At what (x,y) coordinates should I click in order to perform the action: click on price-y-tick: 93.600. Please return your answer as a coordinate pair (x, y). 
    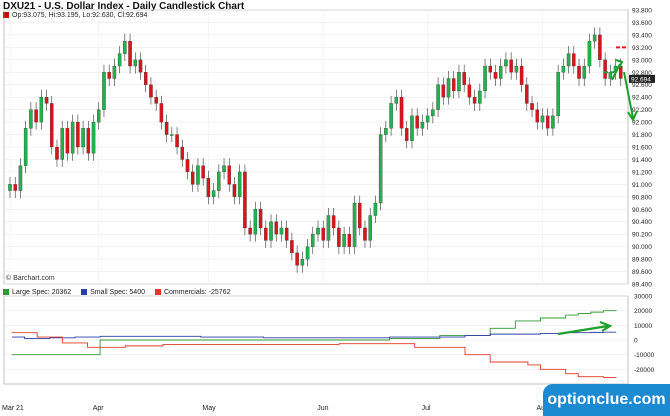
    Looking at the image, I should click on (642, 23).